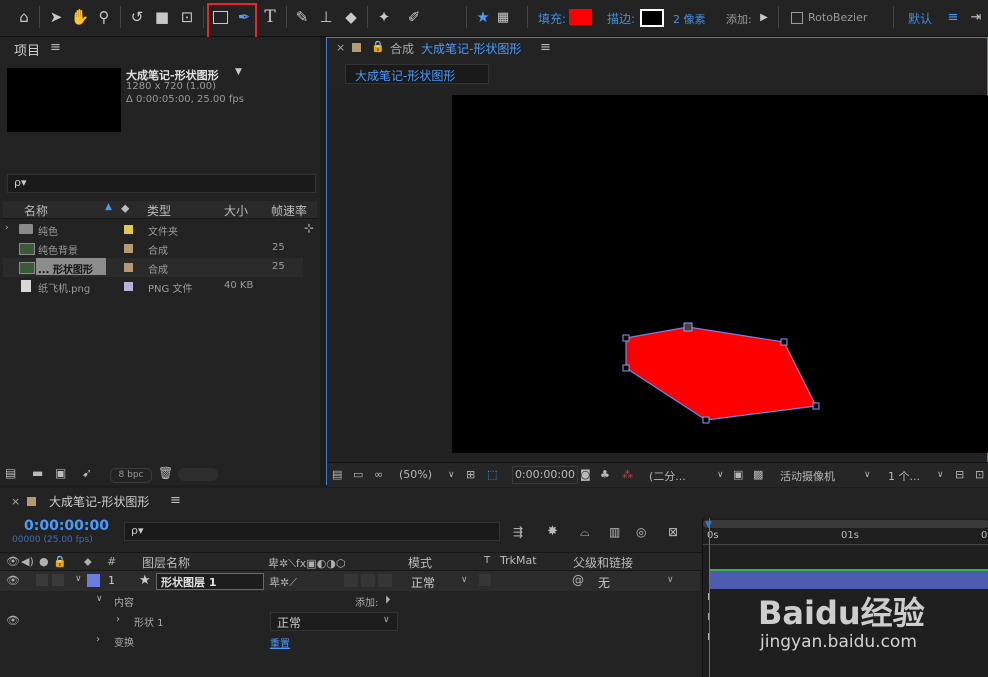 This screenshot has width=988, height=677. I want to click on lock-box, so click(58, 580).